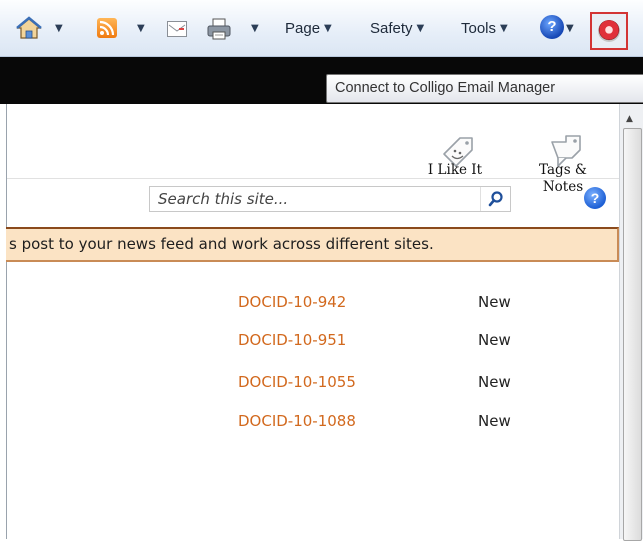  Describe the element at coordinates (297, 421) in the screenshot. I see `doc-id-link: DOCID-10-1088` at that location.